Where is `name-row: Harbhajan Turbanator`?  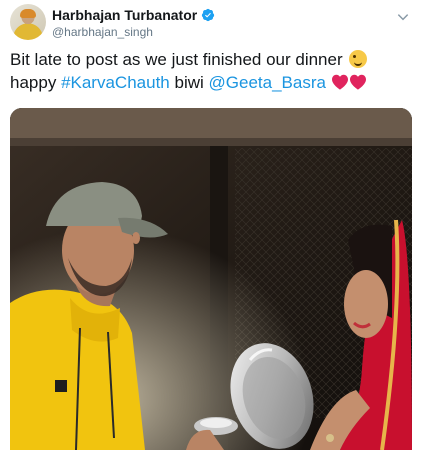 name-row: Harbhajan Turbanator is located at coordinates (133, 15).